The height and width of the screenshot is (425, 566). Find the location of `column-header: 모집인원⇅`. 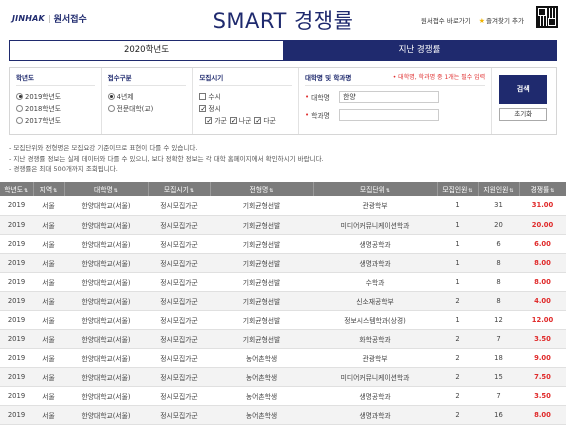

column-header: 모집인원⇅ is located at coordinates (458, 189).